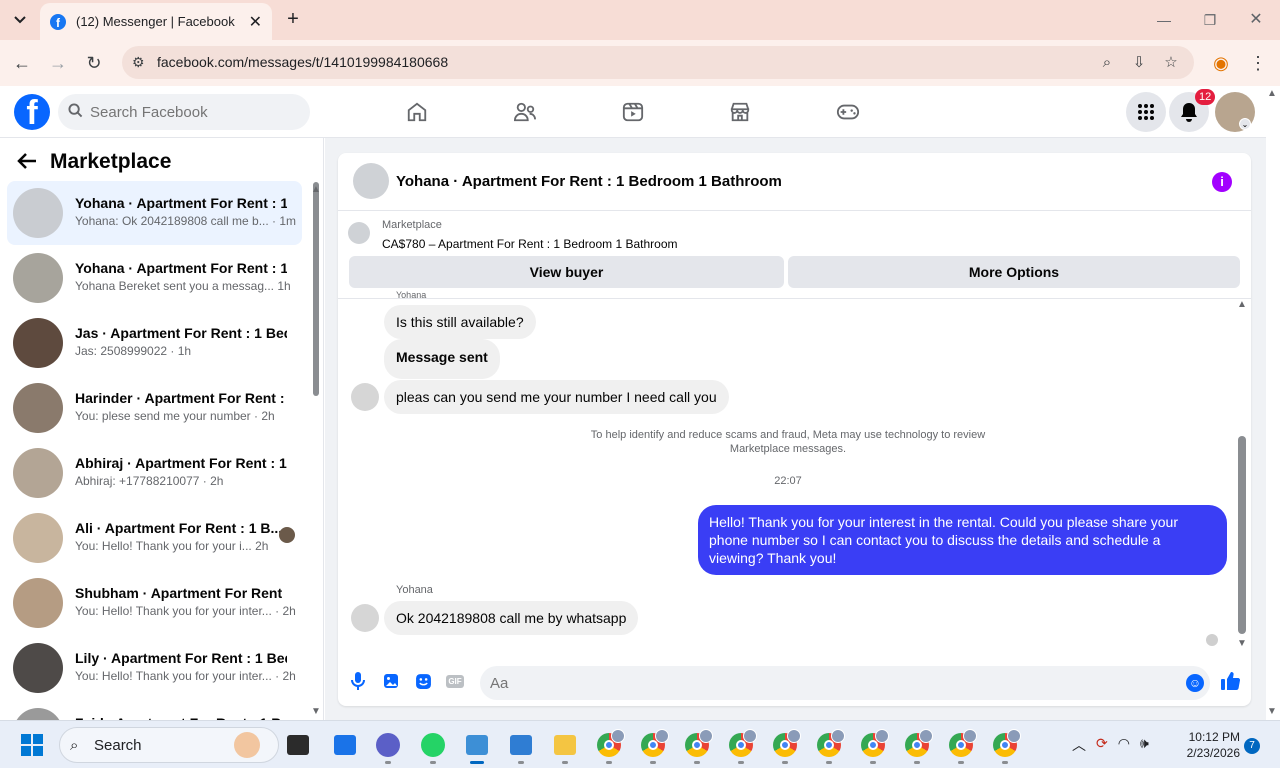  I want to click on site-info-icon: ⚙, so click(138, 62).